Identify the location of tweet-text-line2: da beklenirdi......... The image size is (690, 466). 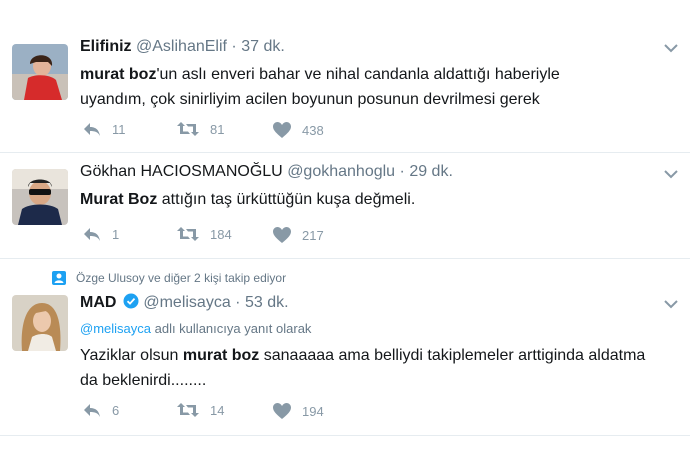
(143, 380).